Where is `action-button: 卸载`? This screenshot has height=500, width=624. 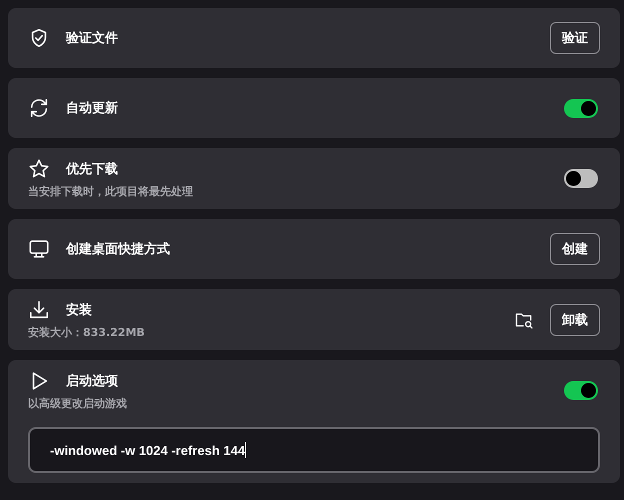
action-button: 卸载 is located at coordinates (575, 320).